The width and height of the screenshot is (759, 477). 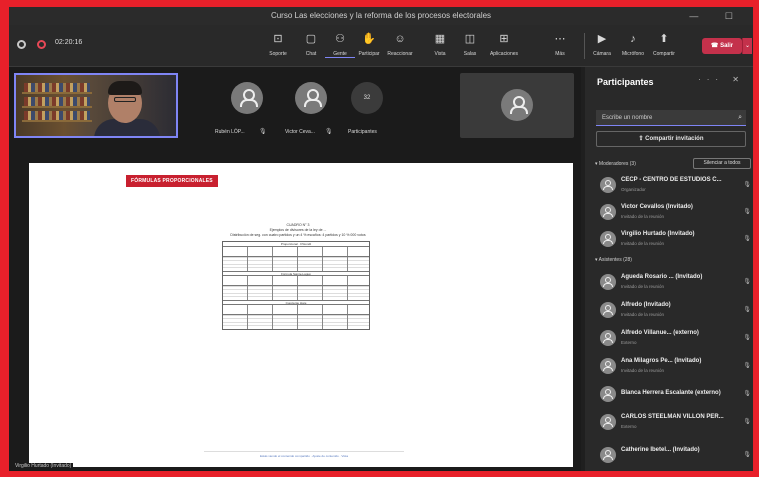 What do you see at coordinates (615, 164) in the screenshot?
I see `moderators-section: ▾ Moderadores (3)` at bounding box center [615, 164].